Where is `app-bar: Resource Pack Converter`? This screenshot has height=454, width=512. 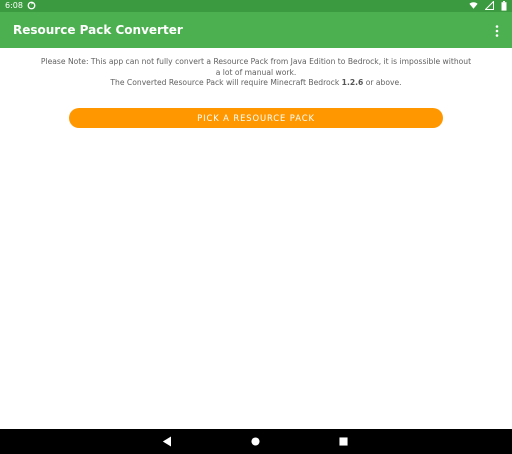
app-bar: Resource Pack Converter is located at coordinates (256, 30).